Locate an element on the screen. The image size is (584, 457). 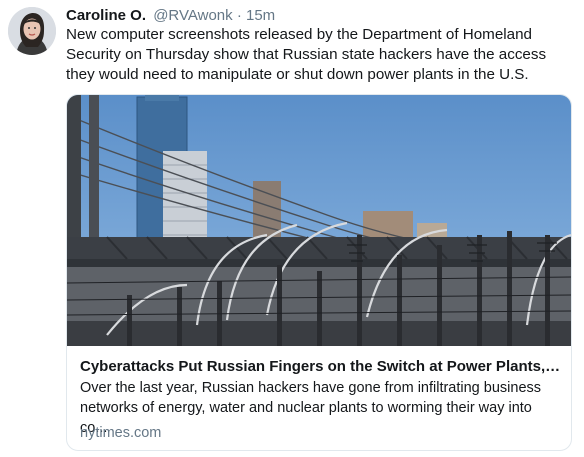
tweet-header: Caroline O. @RVAwonk · 15m is located at coordinates (170, 16).